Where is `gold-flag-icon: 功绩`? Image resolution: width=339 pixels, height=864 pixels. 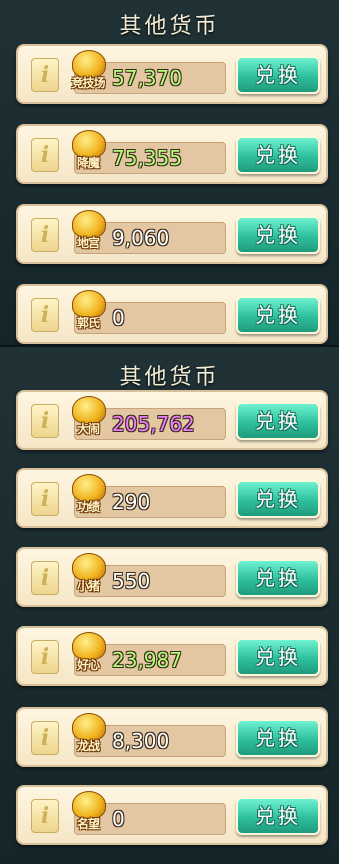 gold-flag-icon: 功绩 is located at coordinates (88, 497).